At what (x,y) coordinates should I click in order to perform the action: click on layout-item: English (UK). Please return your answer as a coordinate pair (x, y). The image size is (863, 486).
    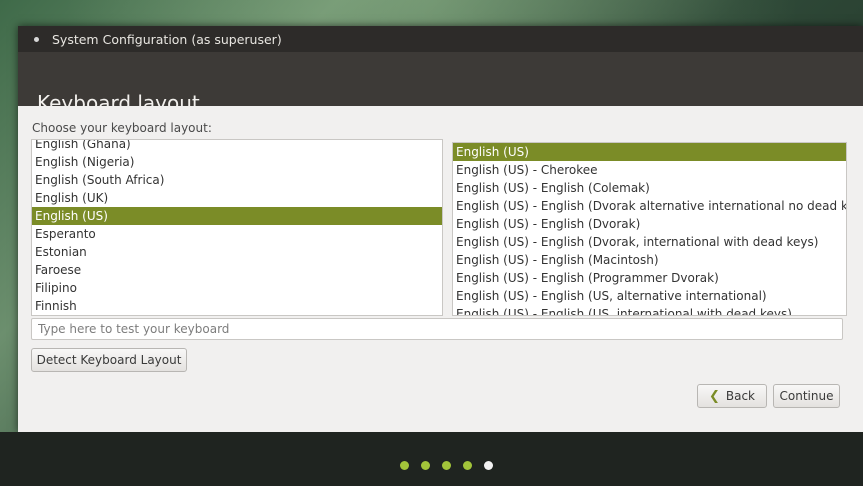
    Looking at the image, I should click on (237, 198).